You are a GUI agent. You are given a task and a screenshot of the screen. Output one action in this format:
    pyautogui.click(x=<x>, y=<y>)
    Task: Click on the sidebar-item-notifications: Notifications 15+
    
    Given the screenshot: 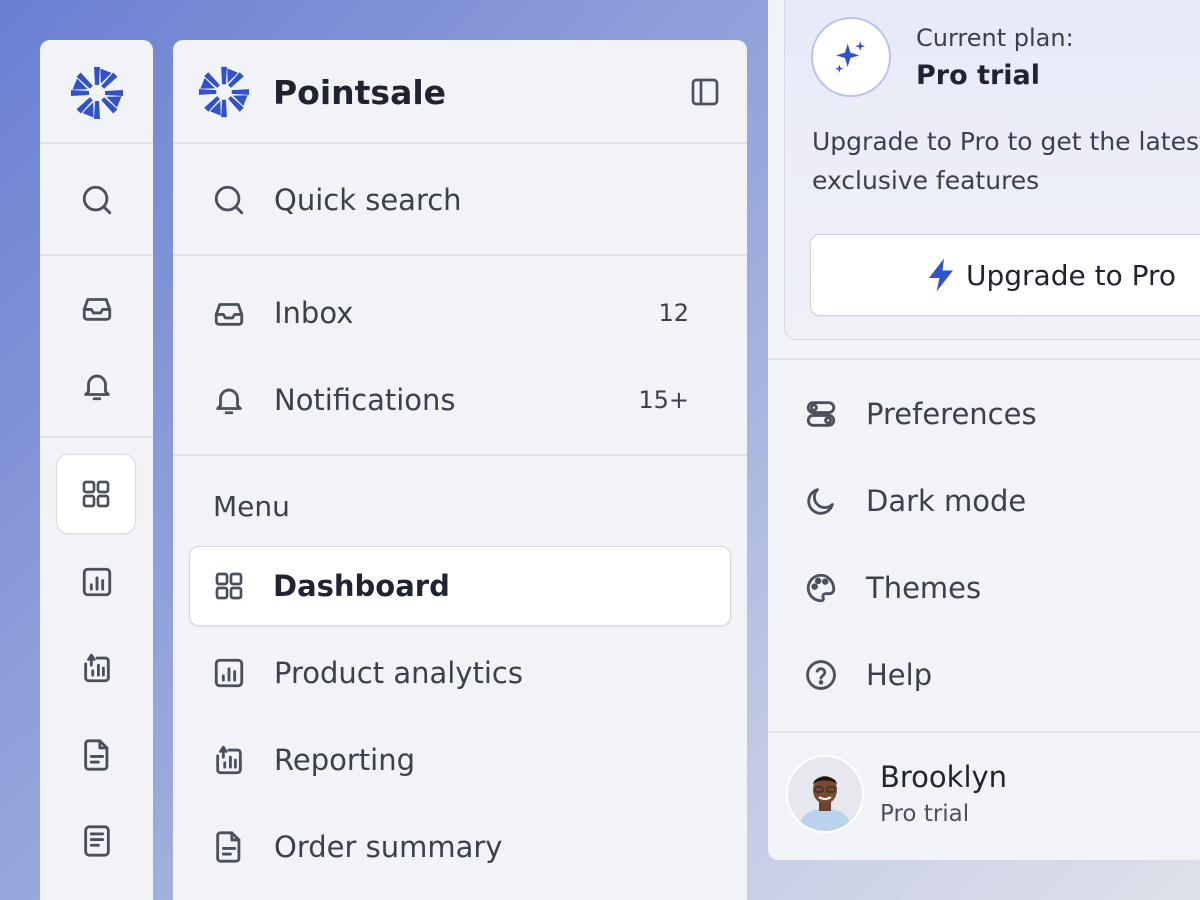 What is the action you would take?
    pyautogui.click(x=460, y=400)
    